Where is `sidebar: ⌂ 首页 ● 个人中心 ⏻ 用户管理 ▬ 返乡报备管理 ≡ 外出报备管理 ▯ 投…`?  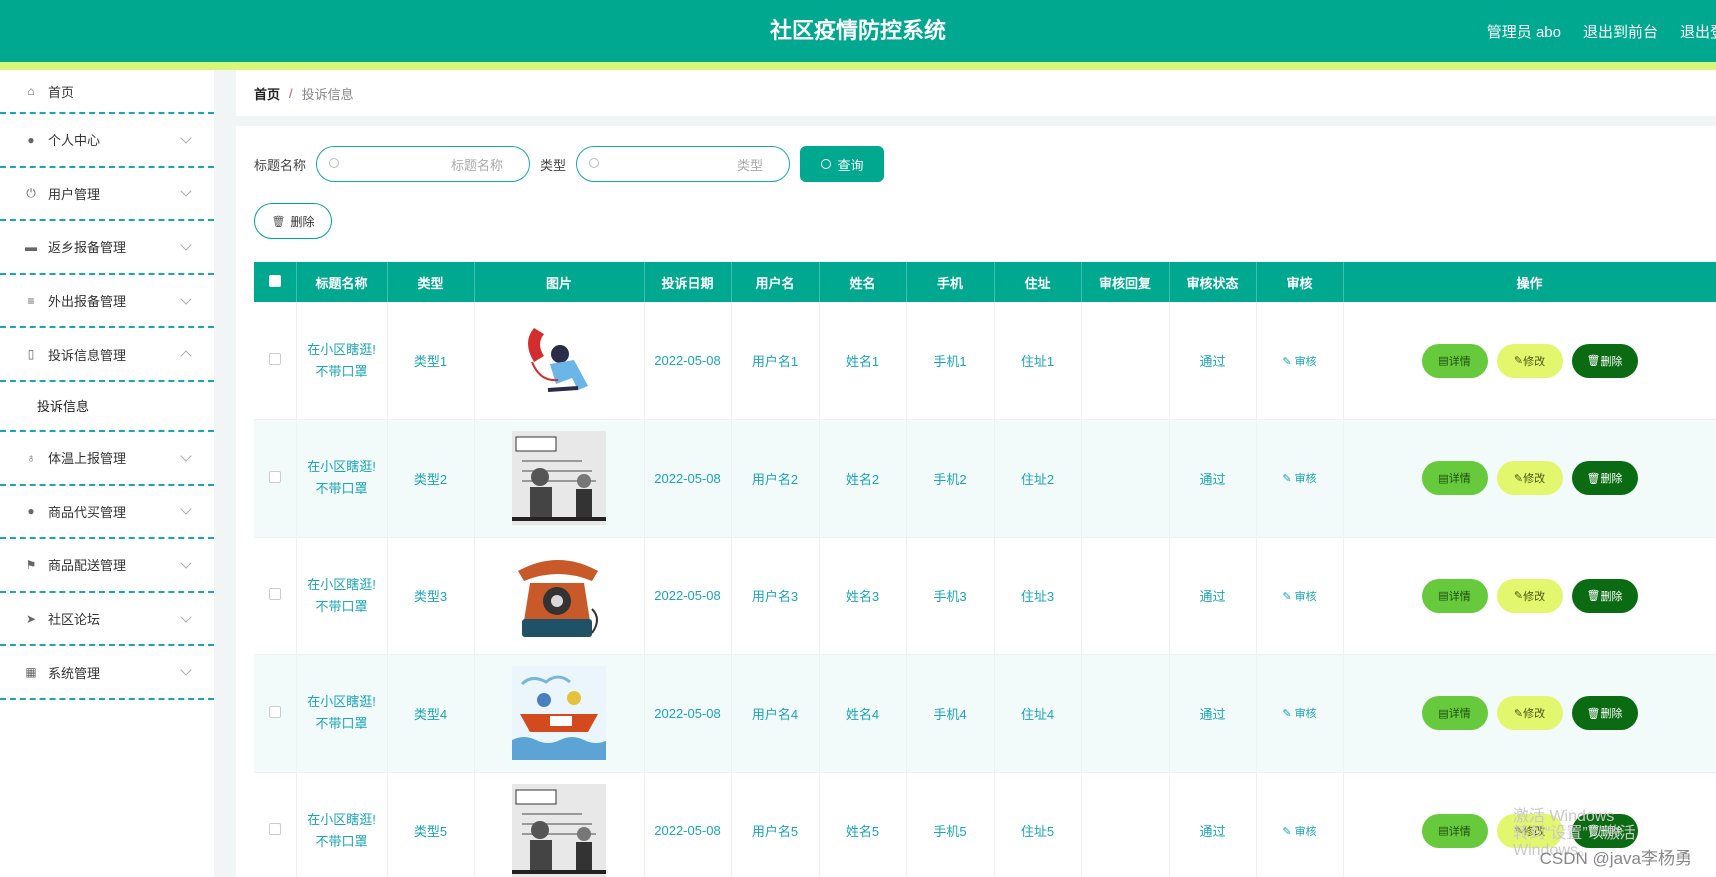 sidebar: ⌂ 首页 ● 个人中心 ⏻ 用户管理 ▬ 返乡报备管理 ≡ 外出报备管理 ▯ 投… is located at coordinates (107, 473).